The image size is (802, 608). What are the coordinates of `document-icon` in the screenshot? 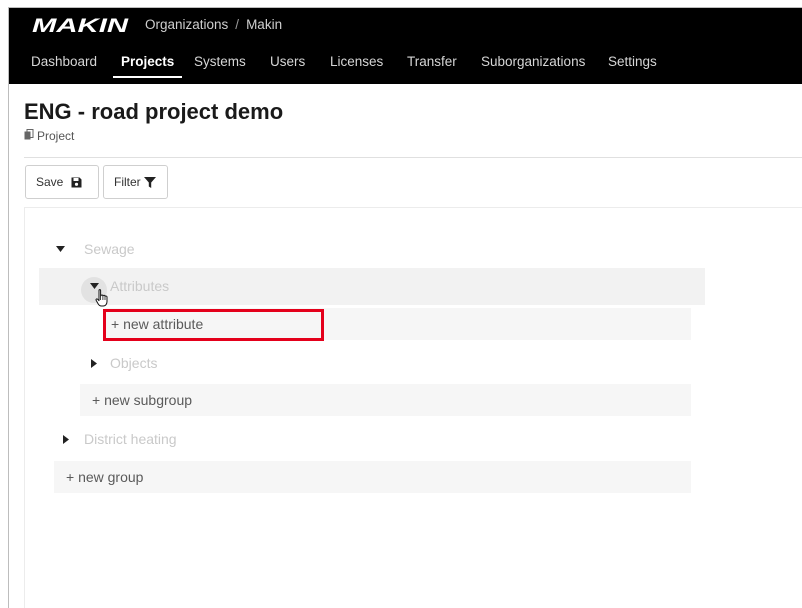 It's located at (29, 136).